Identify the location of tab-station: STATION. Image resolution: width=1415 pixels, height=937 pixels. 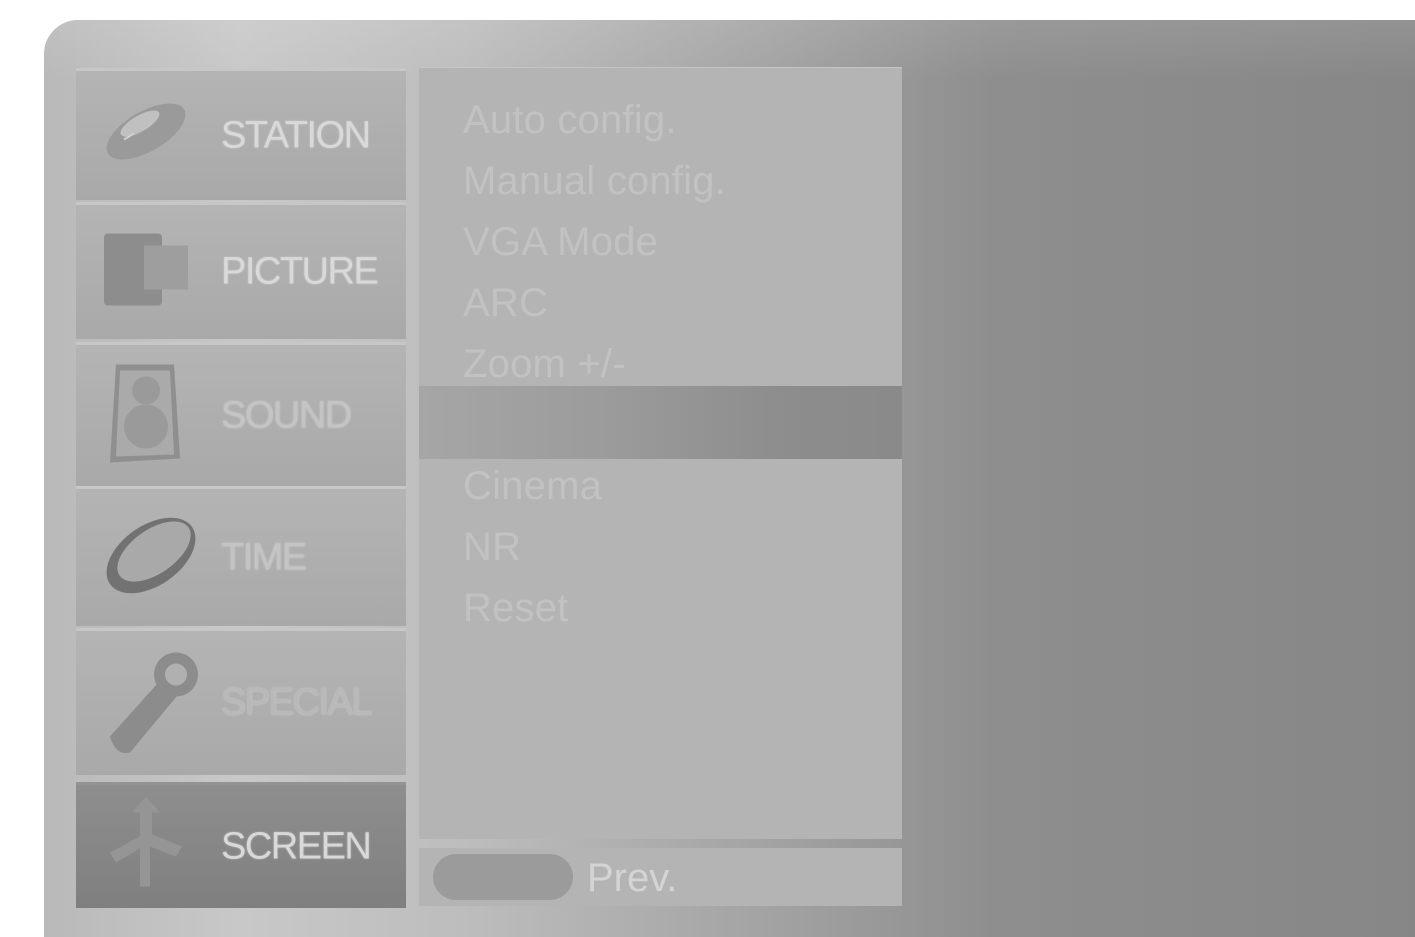
(241, 134).